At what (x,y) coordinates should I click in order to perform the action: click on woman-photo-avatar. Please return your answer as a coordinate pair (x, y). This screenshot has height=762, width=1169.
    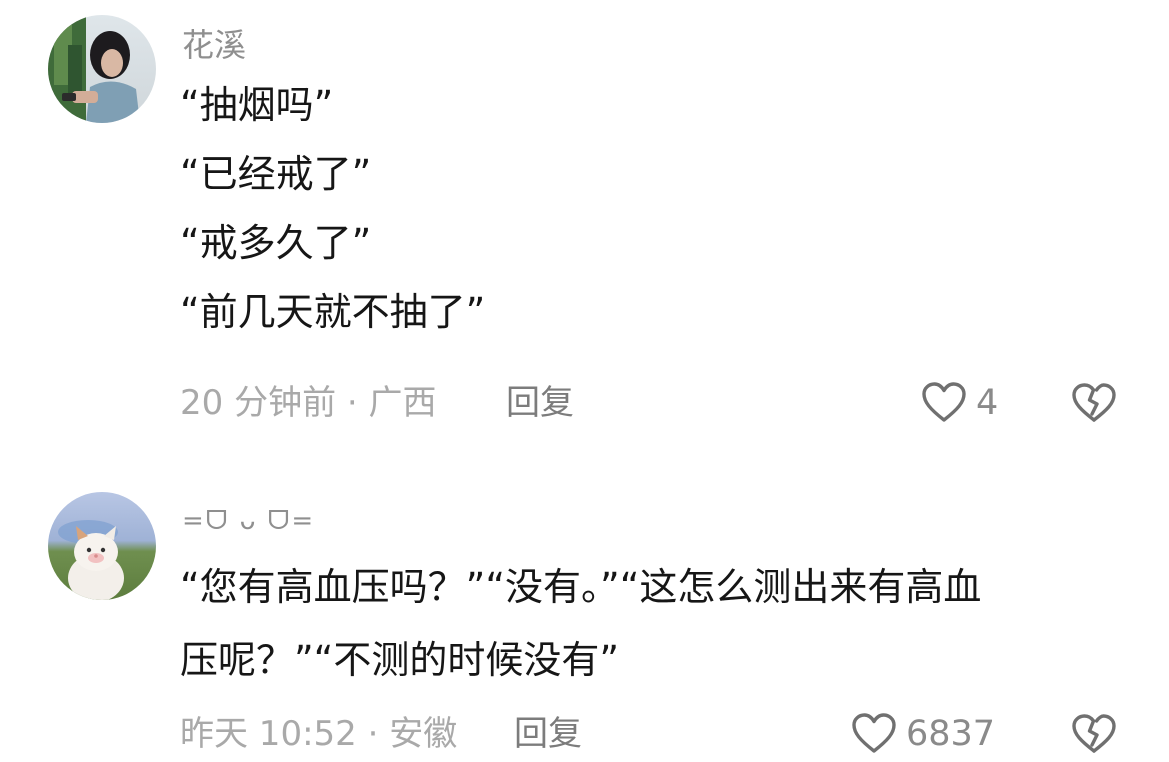
    Looking at the image, I should click on (102, 69).